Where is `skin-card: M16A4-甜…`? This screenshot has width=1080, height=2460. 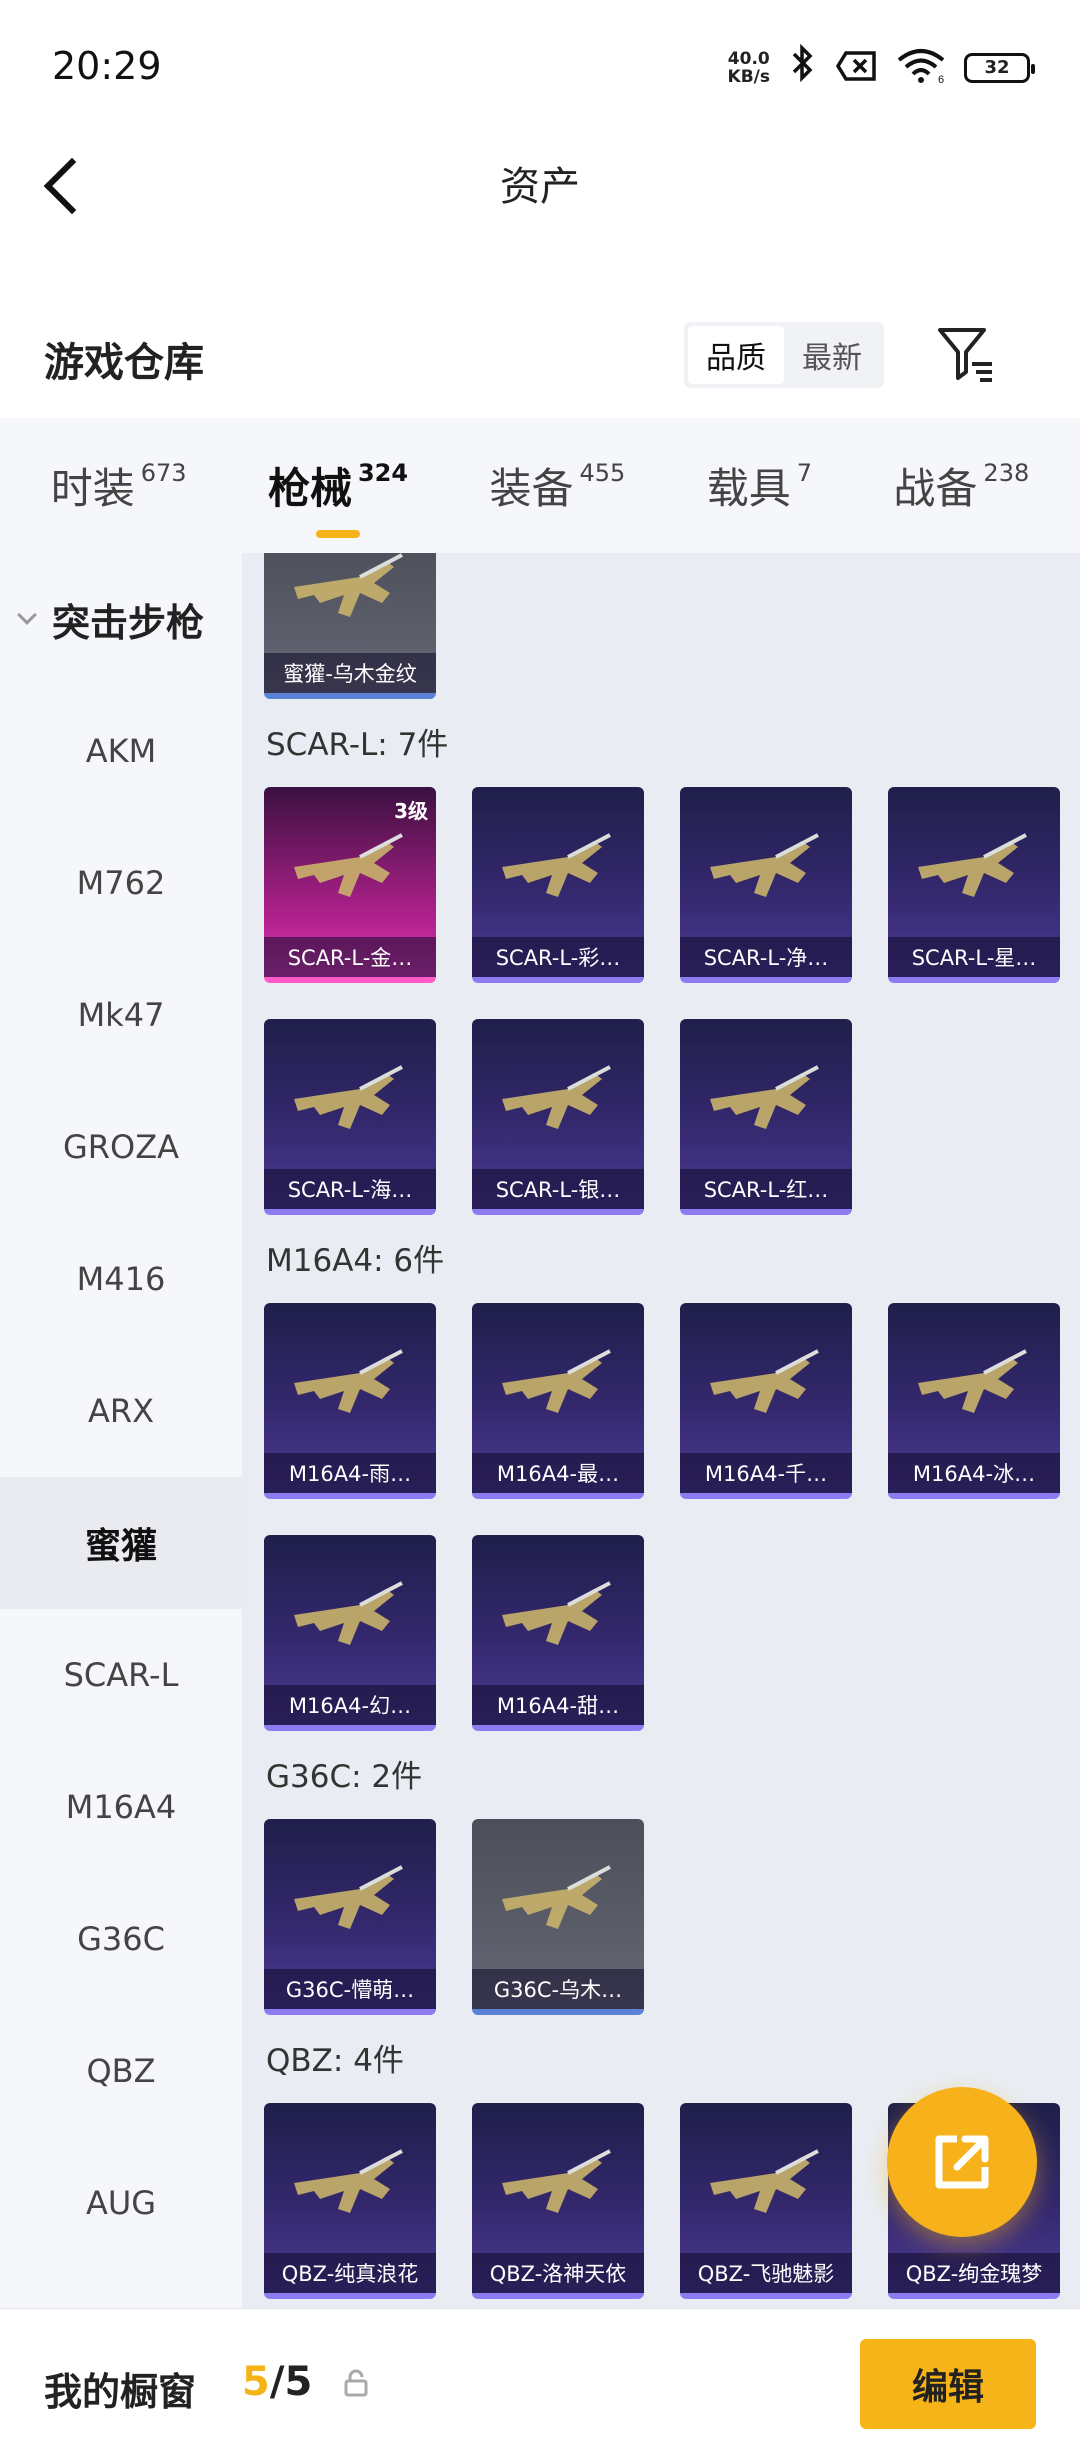 skin-card: M16A4-甜… is located at coordinates (558, 1633).